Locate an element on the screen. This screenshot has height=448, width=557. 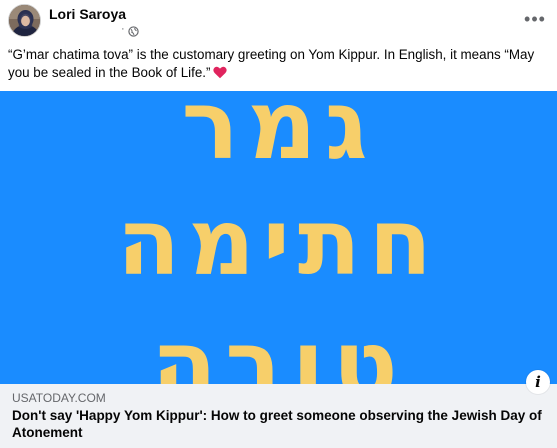
globe-icon is located at coordinates (133, 30).